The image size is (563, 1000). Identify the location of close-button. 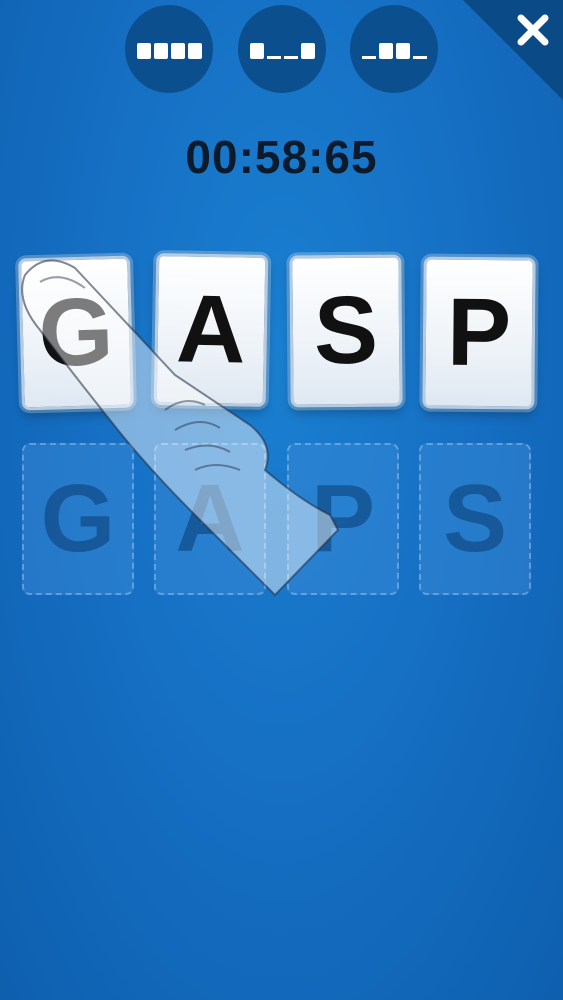
(533, 30).